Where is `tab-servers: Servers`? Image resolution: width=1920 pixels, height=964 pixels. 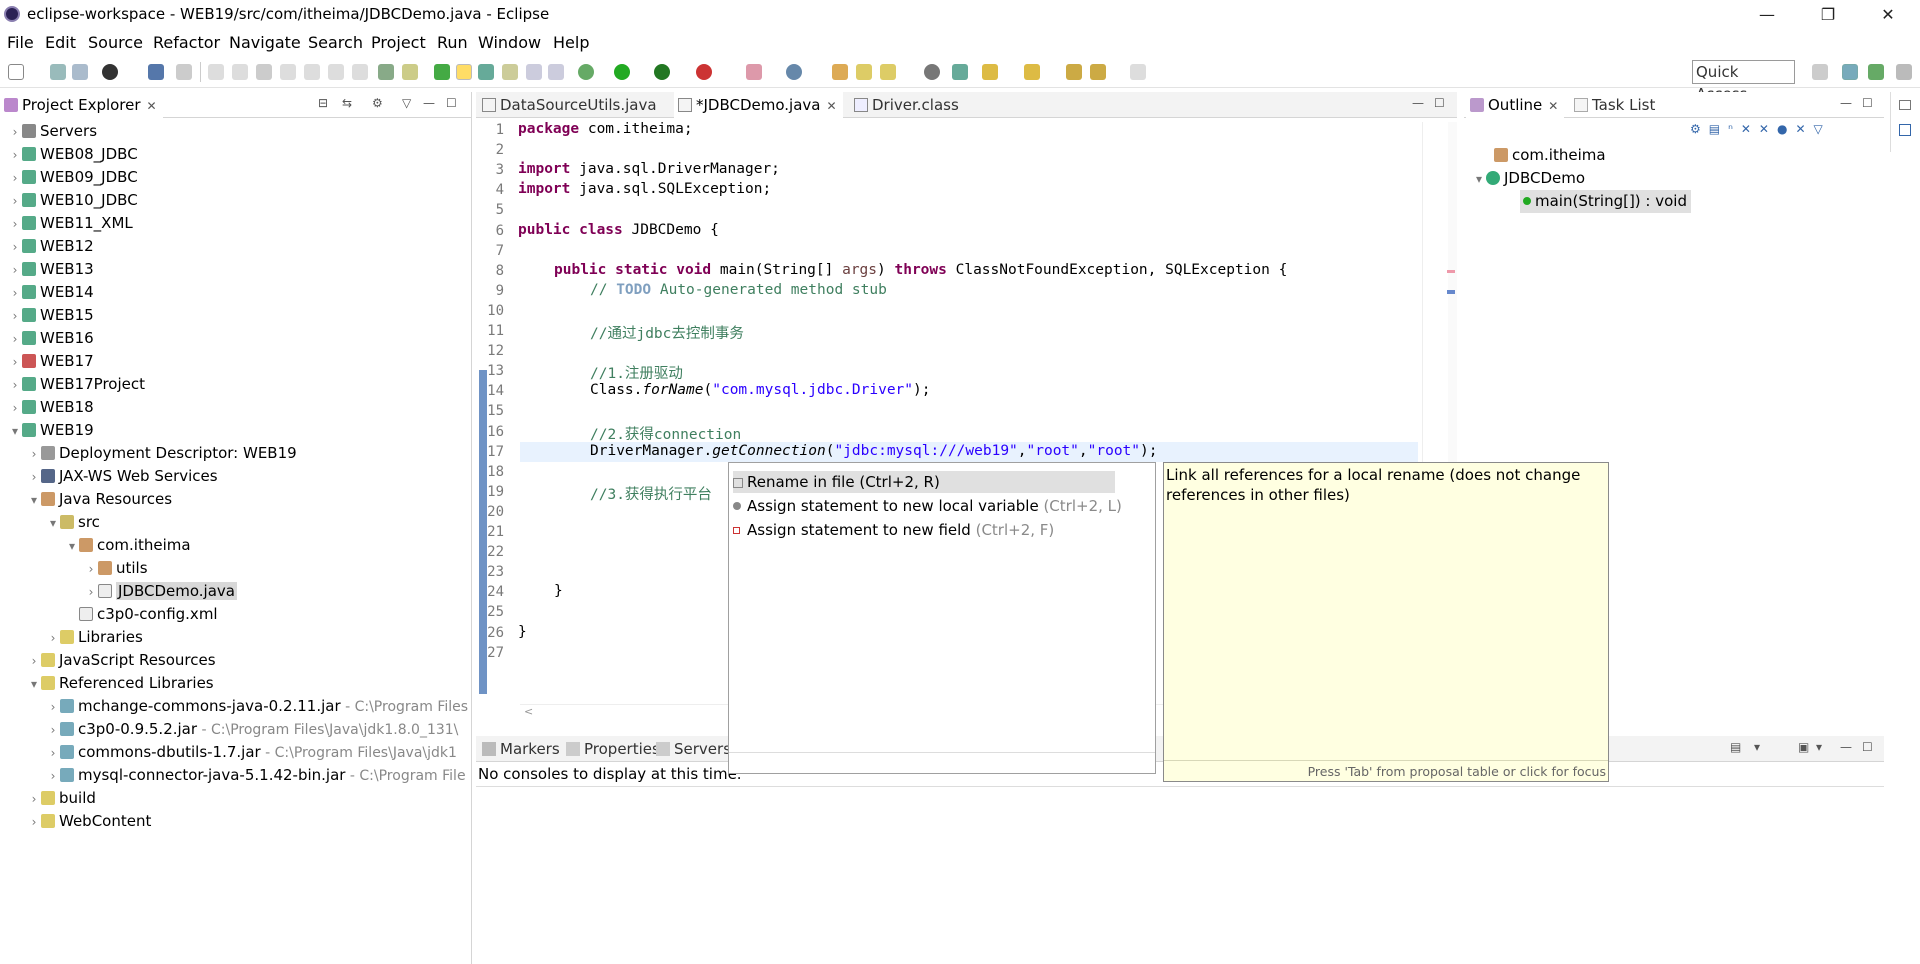 tab-servers: Servers is located at coordinates (694, 749).